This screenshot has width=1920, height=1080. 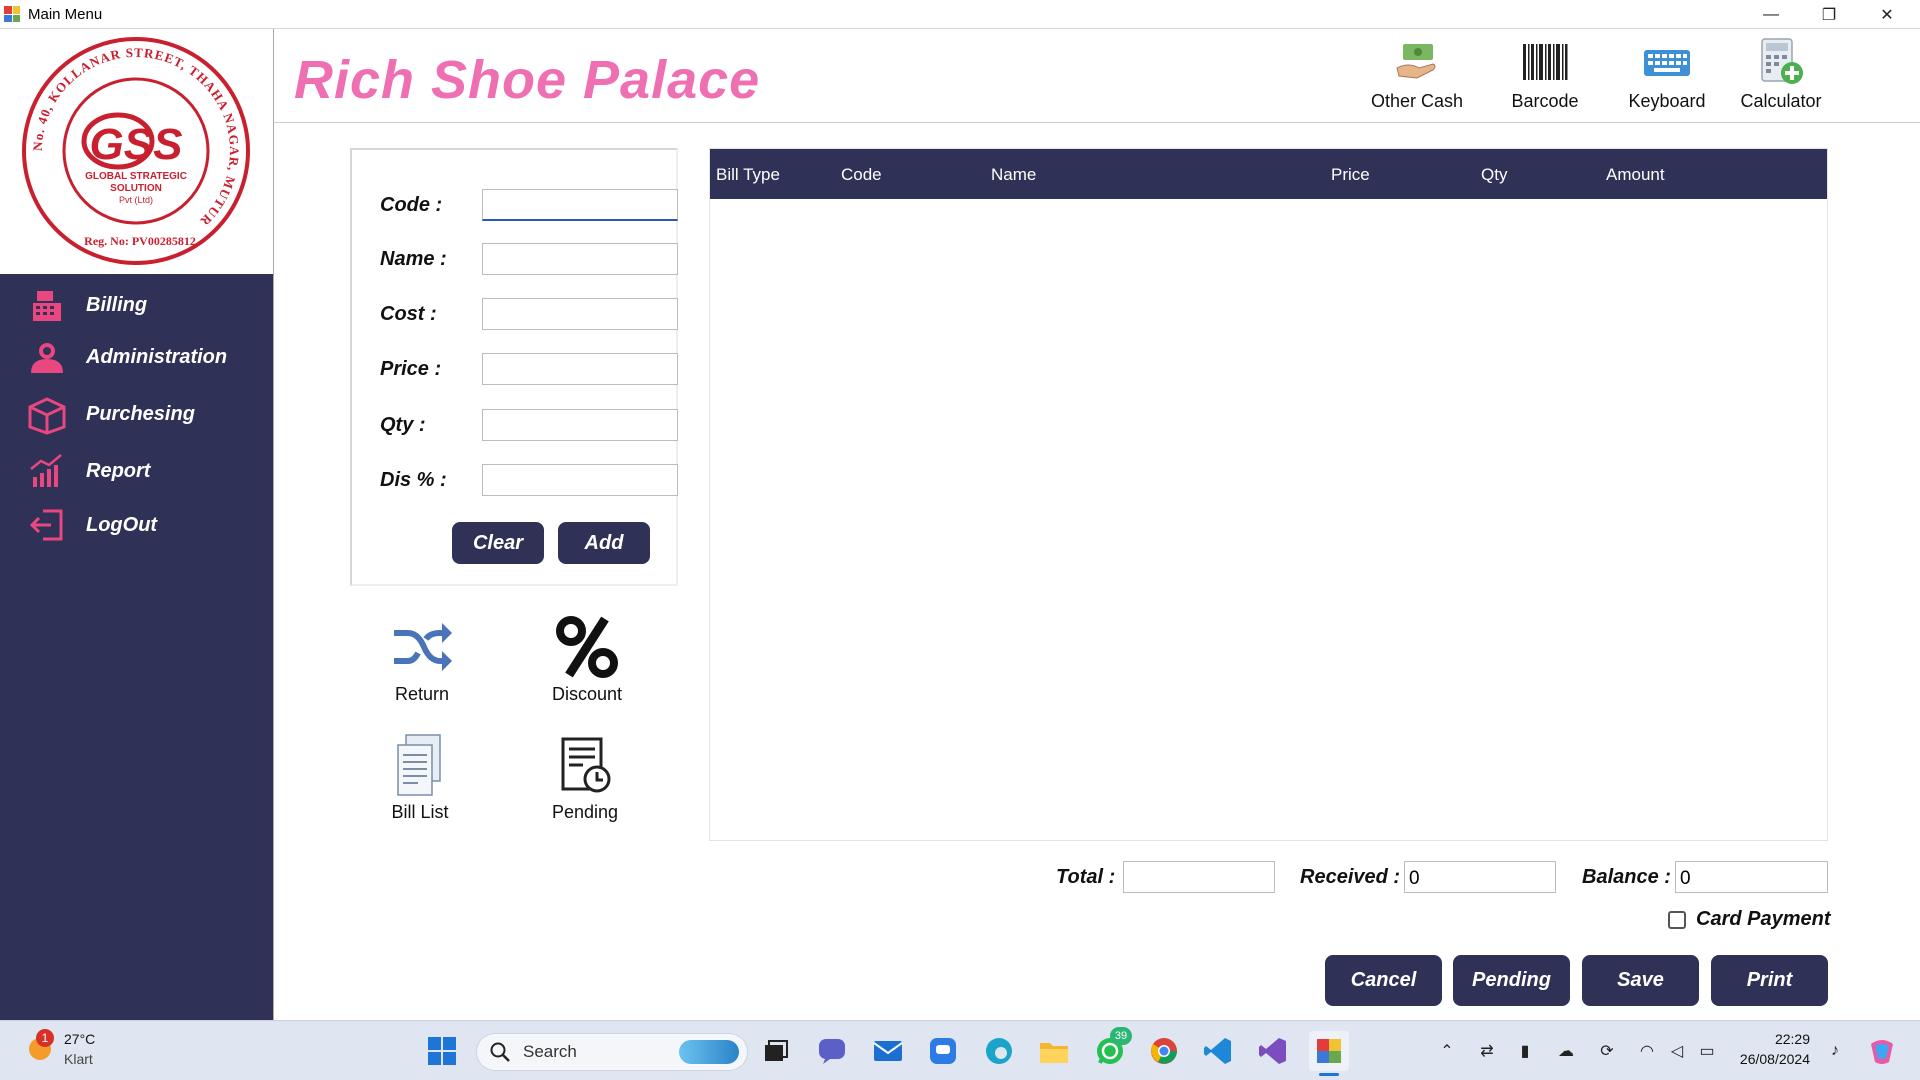 What do you see at coordinates (1268, 174) in the screenshot?
I see `grid-header: Bill Type Code Name Price Qty Amount` at bounding box center [1268, 174].